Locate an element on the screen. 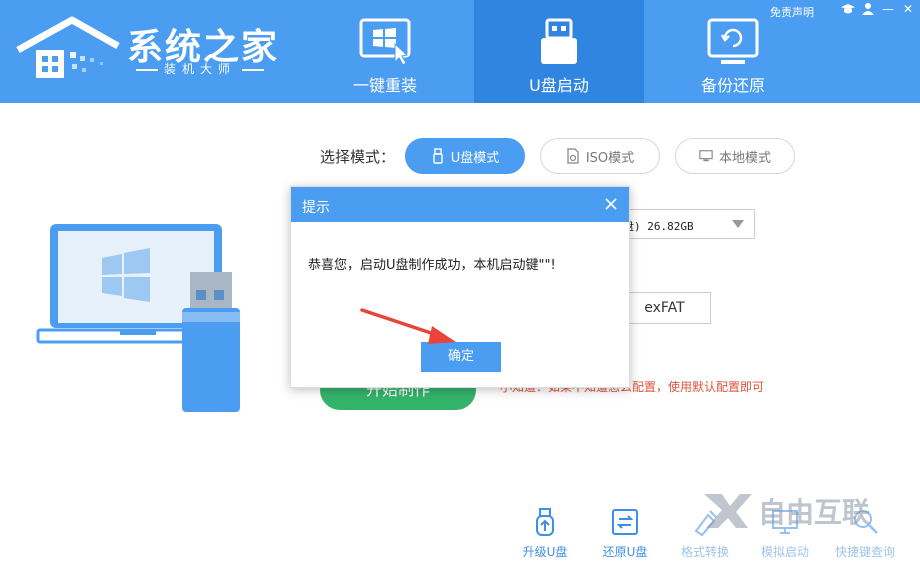 This screenshot has height=580, width=920. house-logo-icon is located at coordinates (68, 47).